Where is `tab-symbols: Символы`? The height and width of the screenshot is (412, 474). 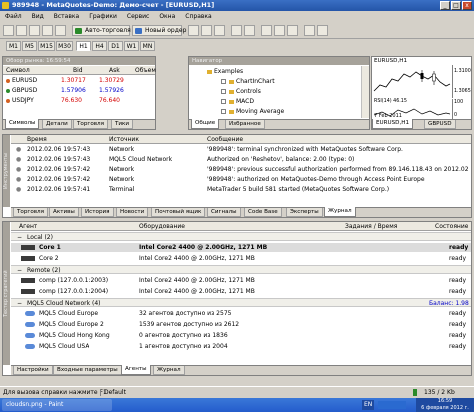 tab-symbols: Символы is located at coordinates (22, 124).